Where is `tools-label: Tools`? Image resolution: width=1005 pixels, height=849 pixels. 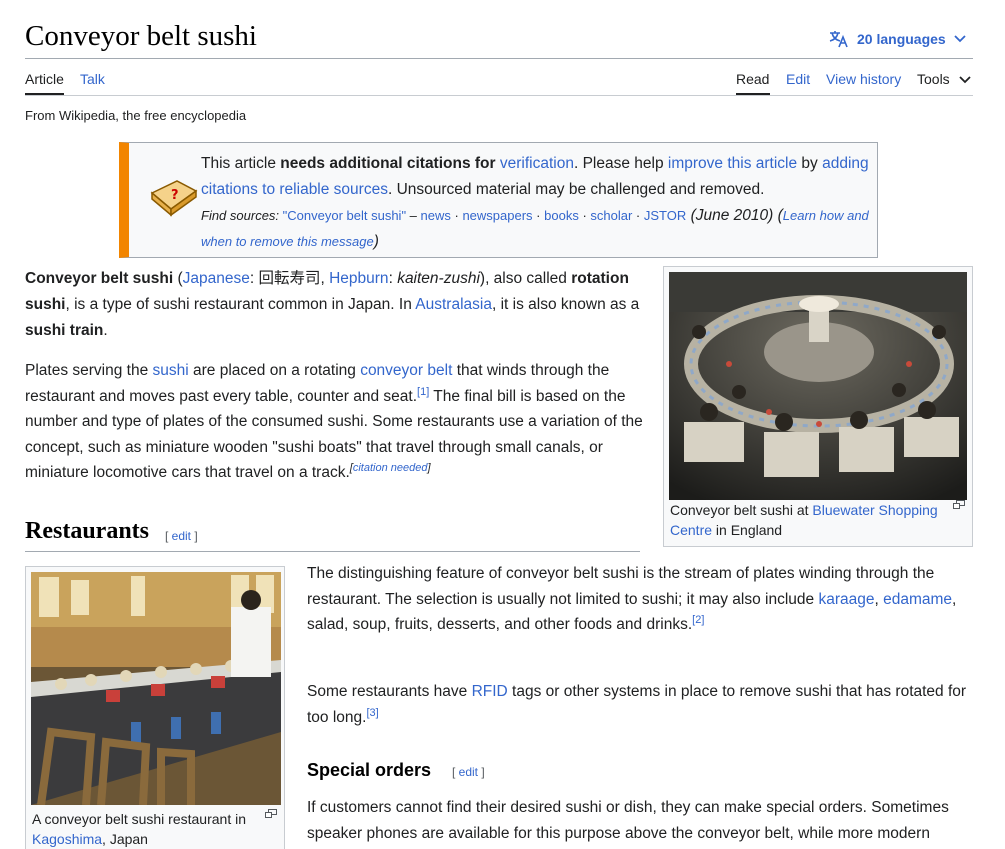 tools-label: Tools is located at coordinates (933, 79).